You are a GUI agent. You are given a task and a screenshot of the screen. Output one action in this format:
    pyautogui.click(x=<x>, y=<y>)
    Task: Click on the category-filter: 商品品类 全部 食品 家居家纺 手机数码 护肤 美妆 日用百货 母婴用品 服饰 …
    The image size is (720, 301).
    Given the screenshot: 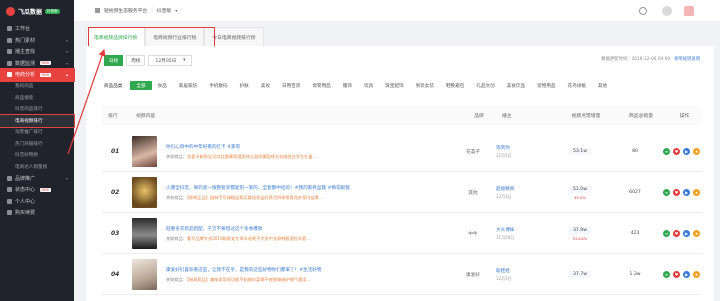 What is the action you would take?
    pyautogui.click(x=402, y=85)
    